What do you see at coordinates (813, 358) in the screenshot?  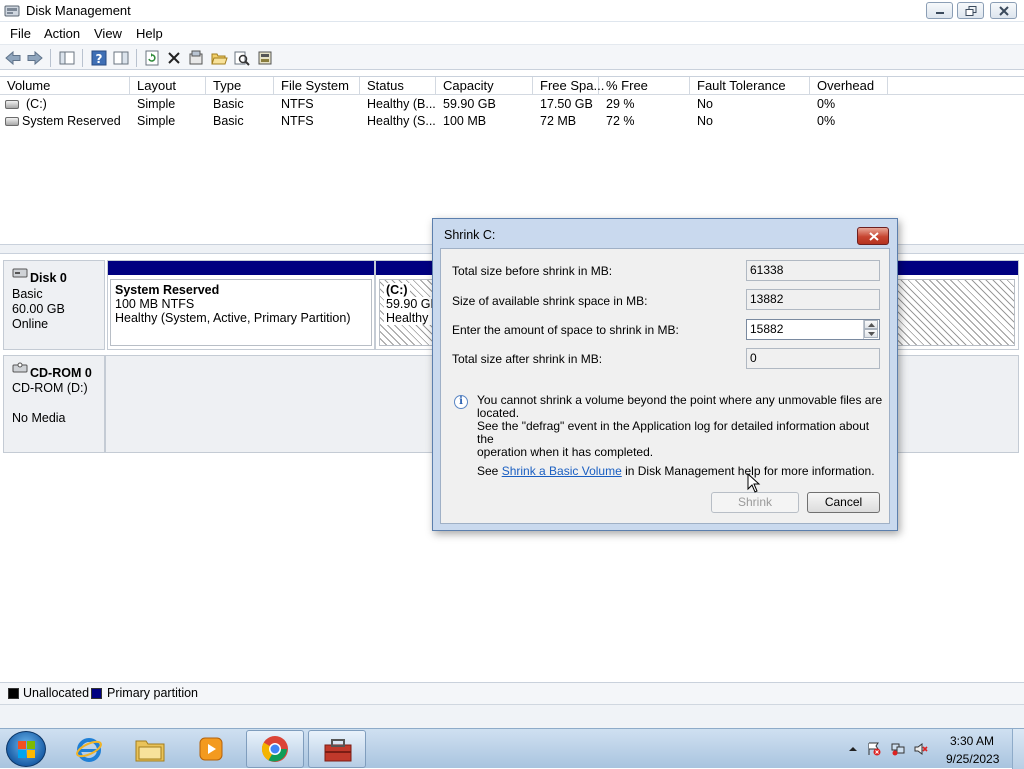 I see `total-size-after-value: 0` at bounding box center [813, 358].